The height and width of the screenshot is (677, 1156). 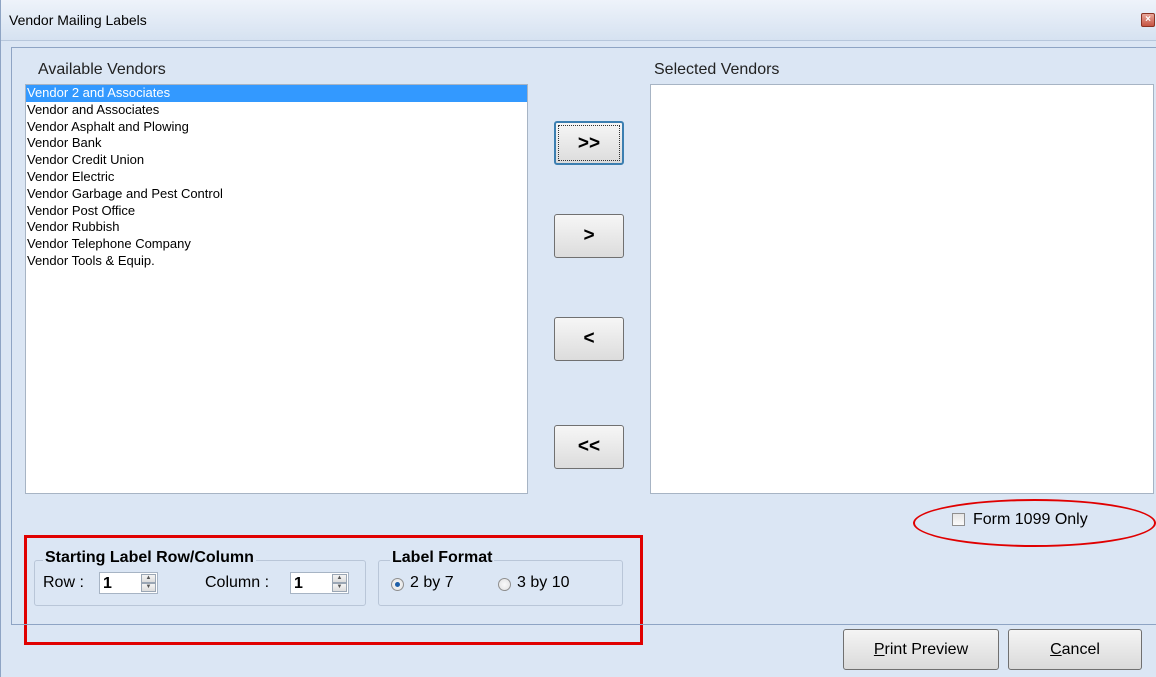 I want to click on cancel-button: Cancel, so click(x=1075, y=649).